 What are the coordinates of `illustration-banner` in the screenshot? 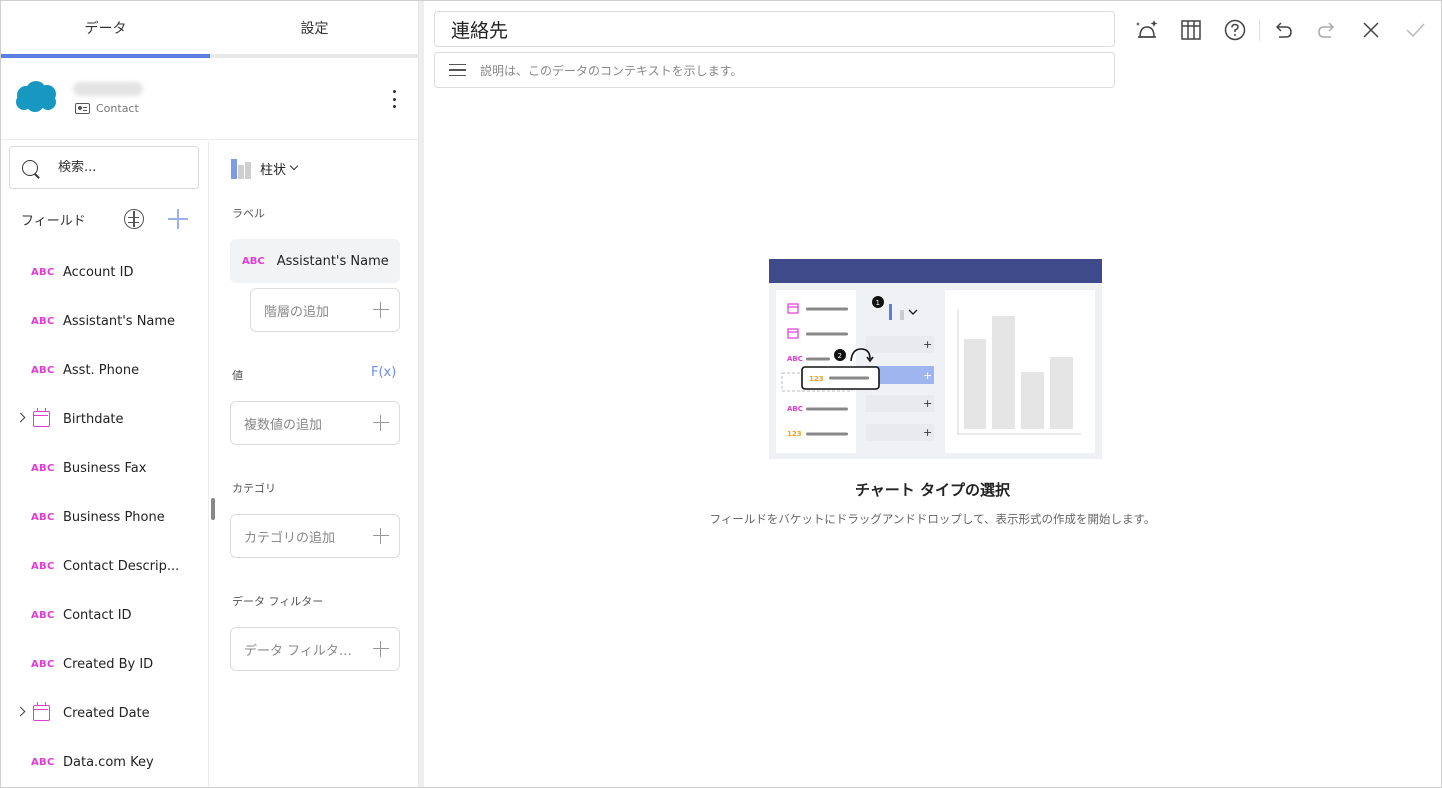 It's located at (935, 271).